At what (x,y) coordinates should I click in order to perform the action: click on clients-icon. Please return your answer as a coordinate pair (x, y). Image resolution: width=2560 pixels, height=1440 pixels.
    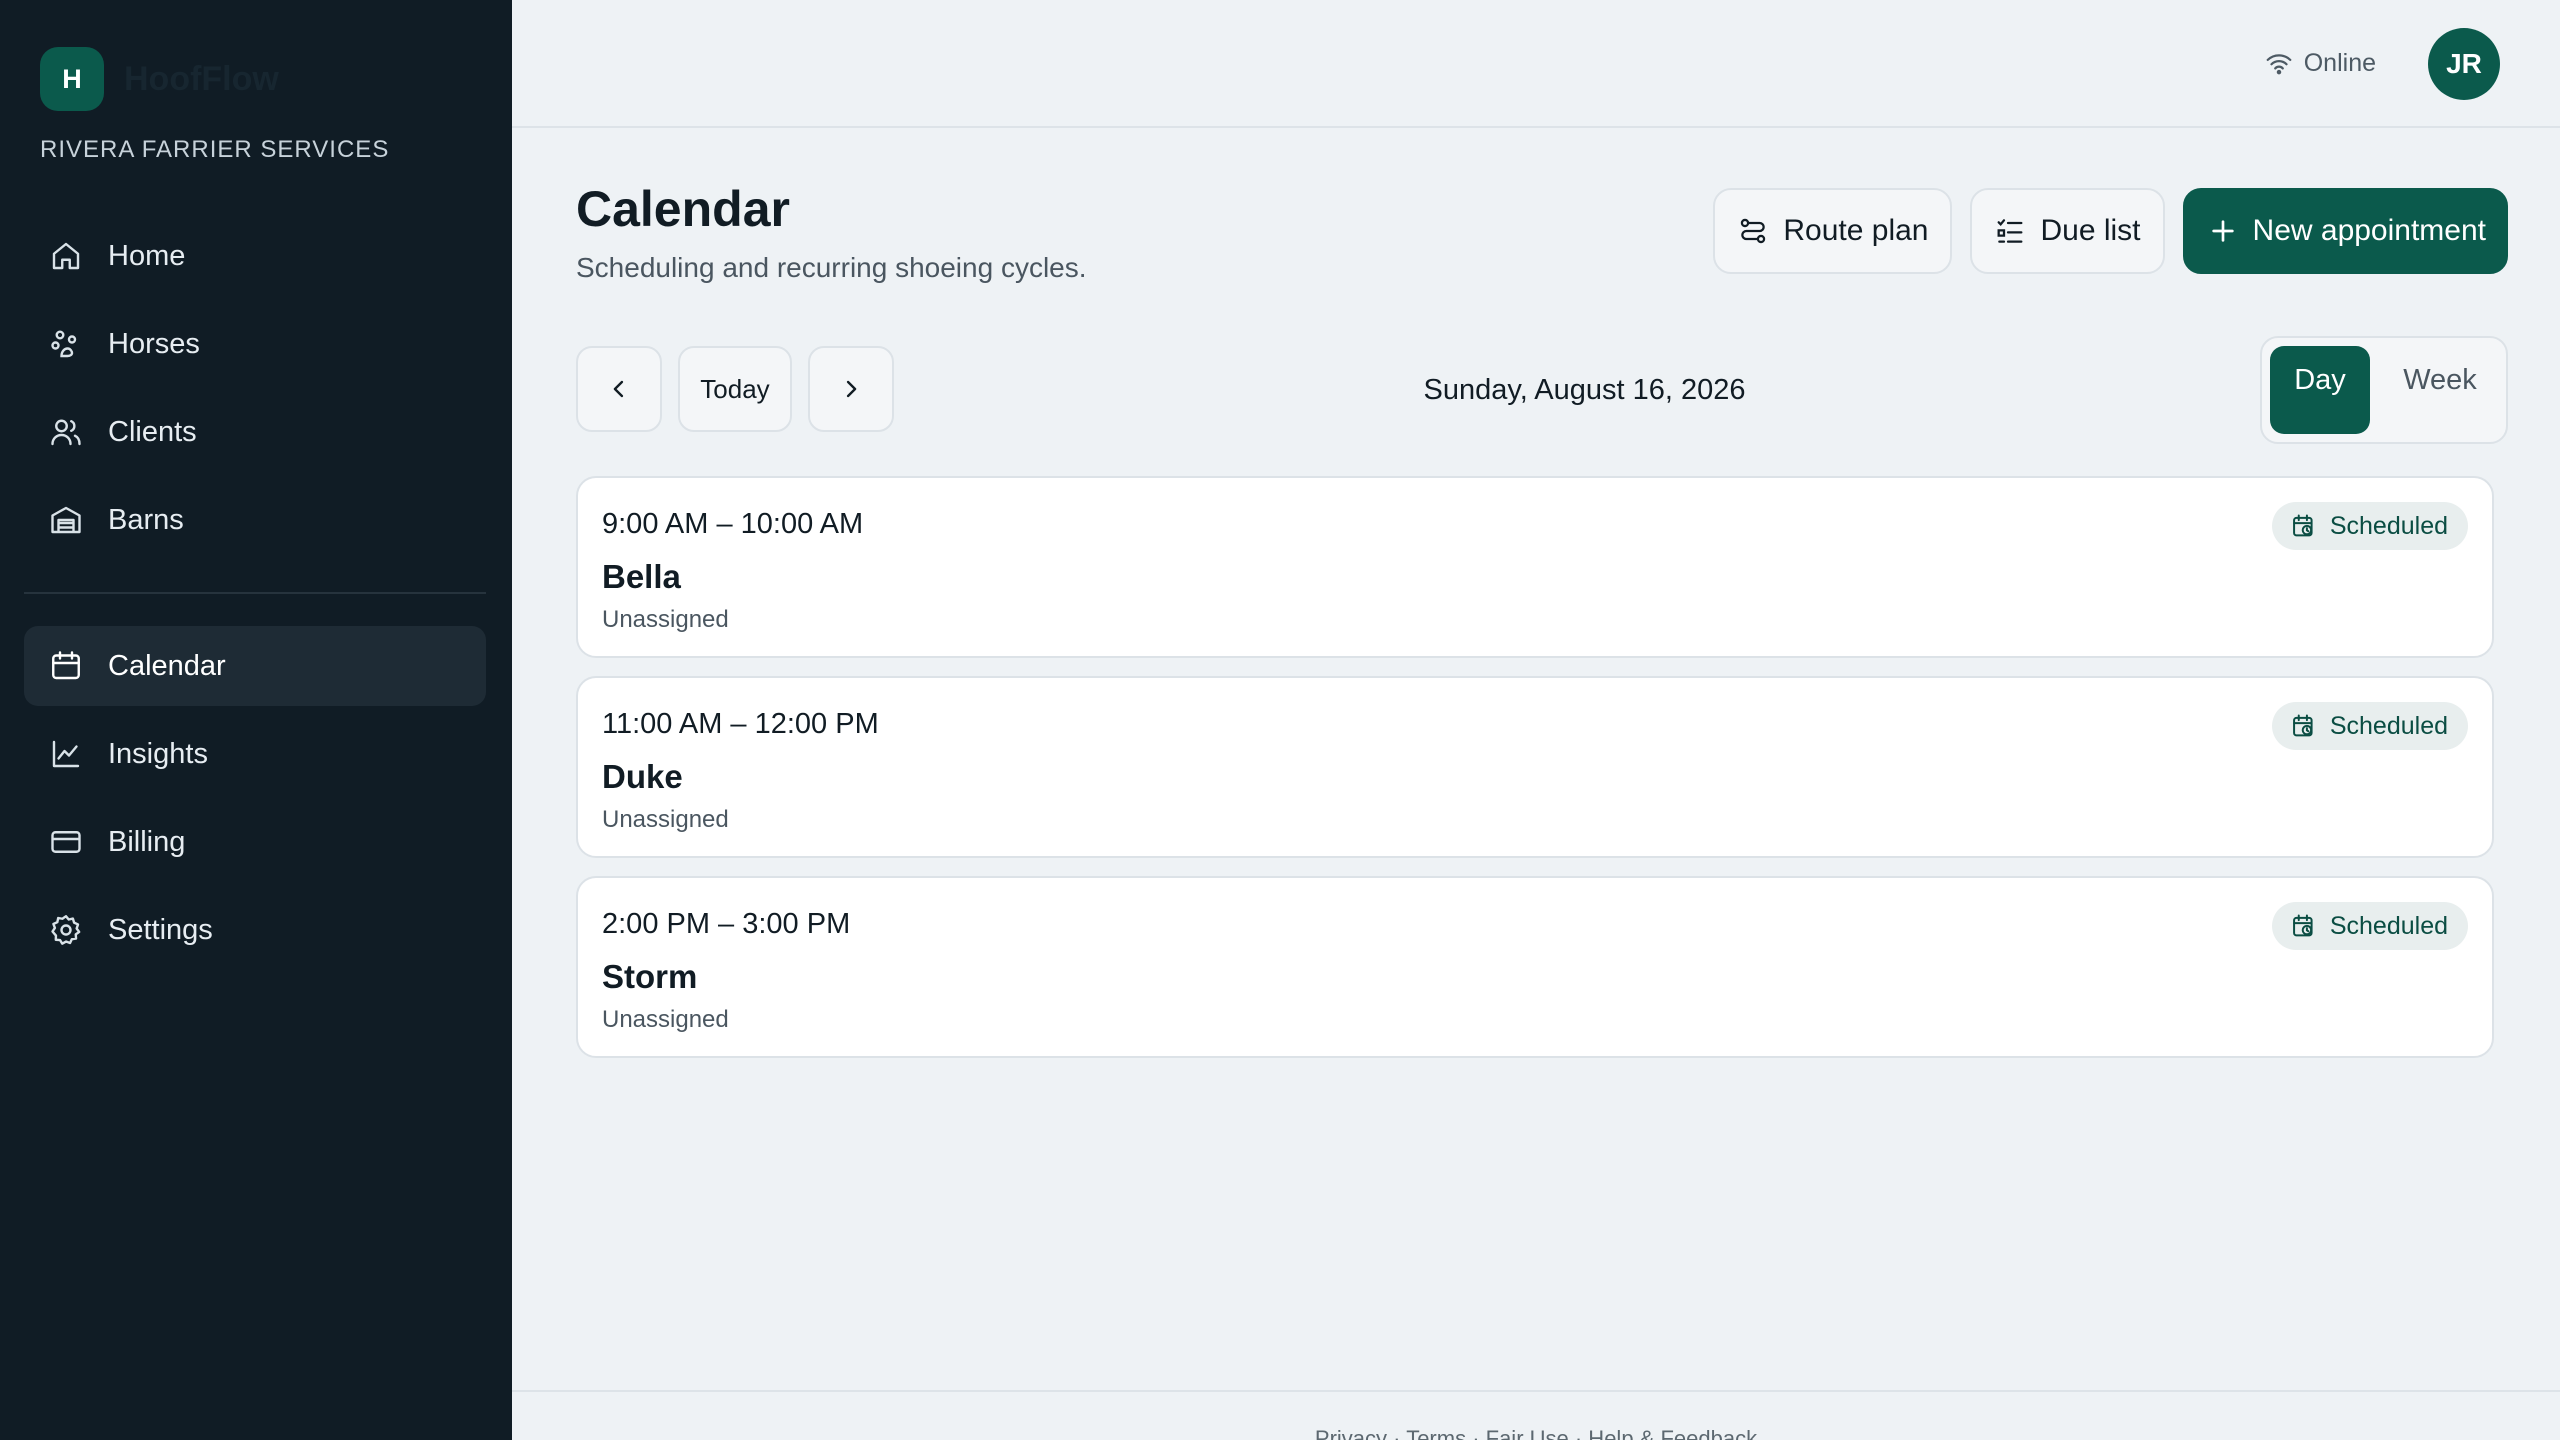
    Looking at the image, I should click on (66, 432).